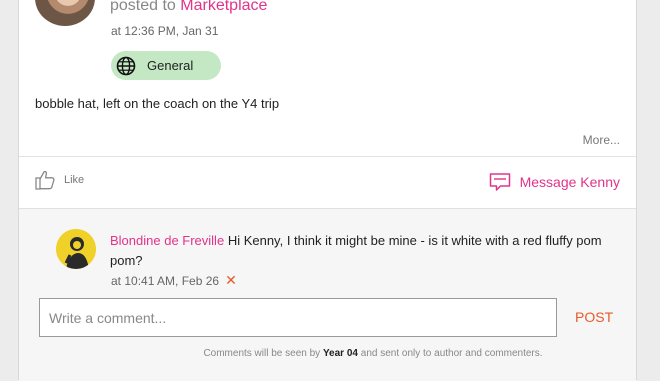  I want to click on like-label: Like, so click(74, 180).